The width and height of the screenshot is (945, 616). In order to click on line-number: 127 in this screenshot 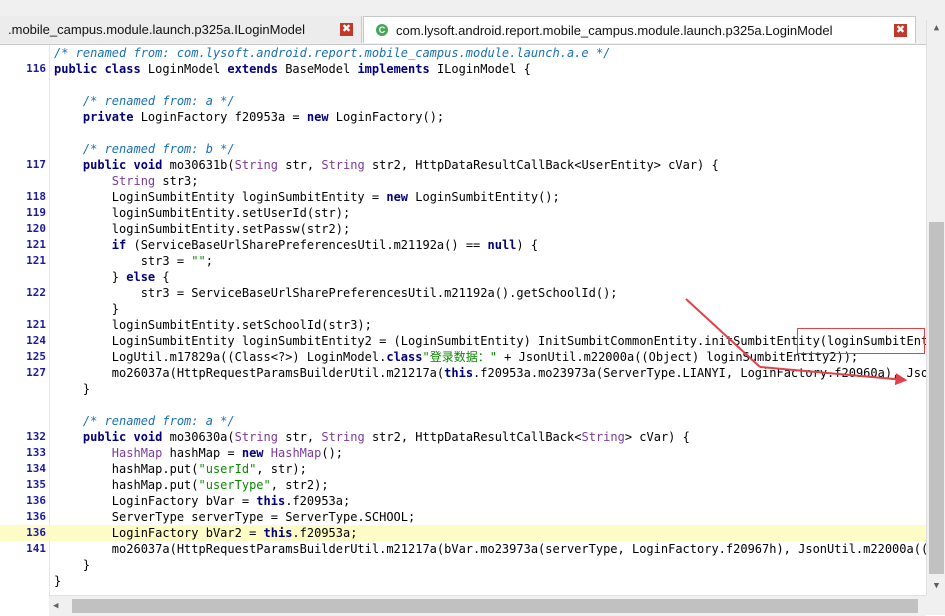, I will do `click(36, 372)`.